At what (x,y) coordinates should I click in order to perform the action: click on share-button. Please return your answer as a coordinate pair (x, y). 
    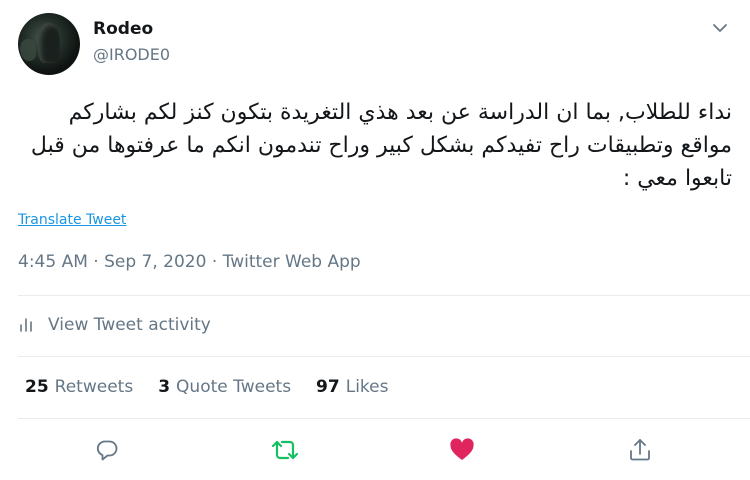
    Looking at the image, I should click on (640, 450).